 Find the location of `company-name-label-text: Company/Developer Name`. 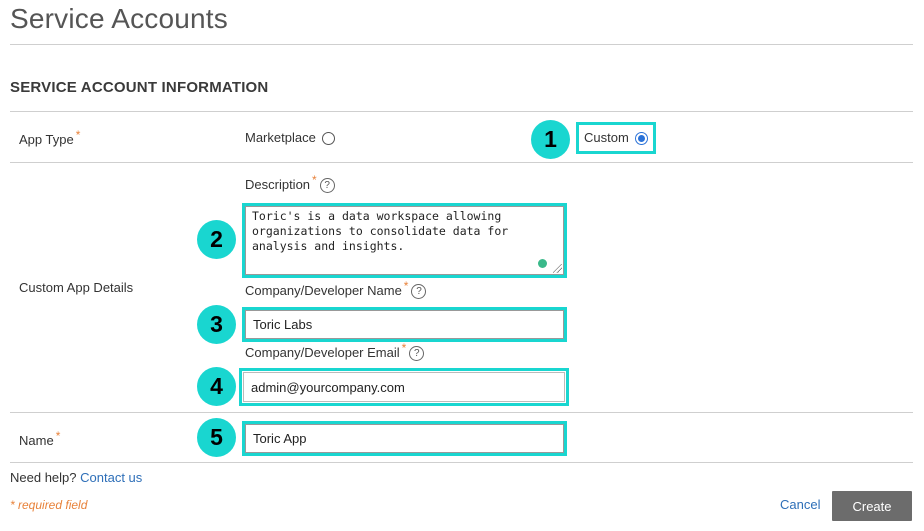

company-name-label-text: Company/Developer Name is located at coordinates (323, 290).